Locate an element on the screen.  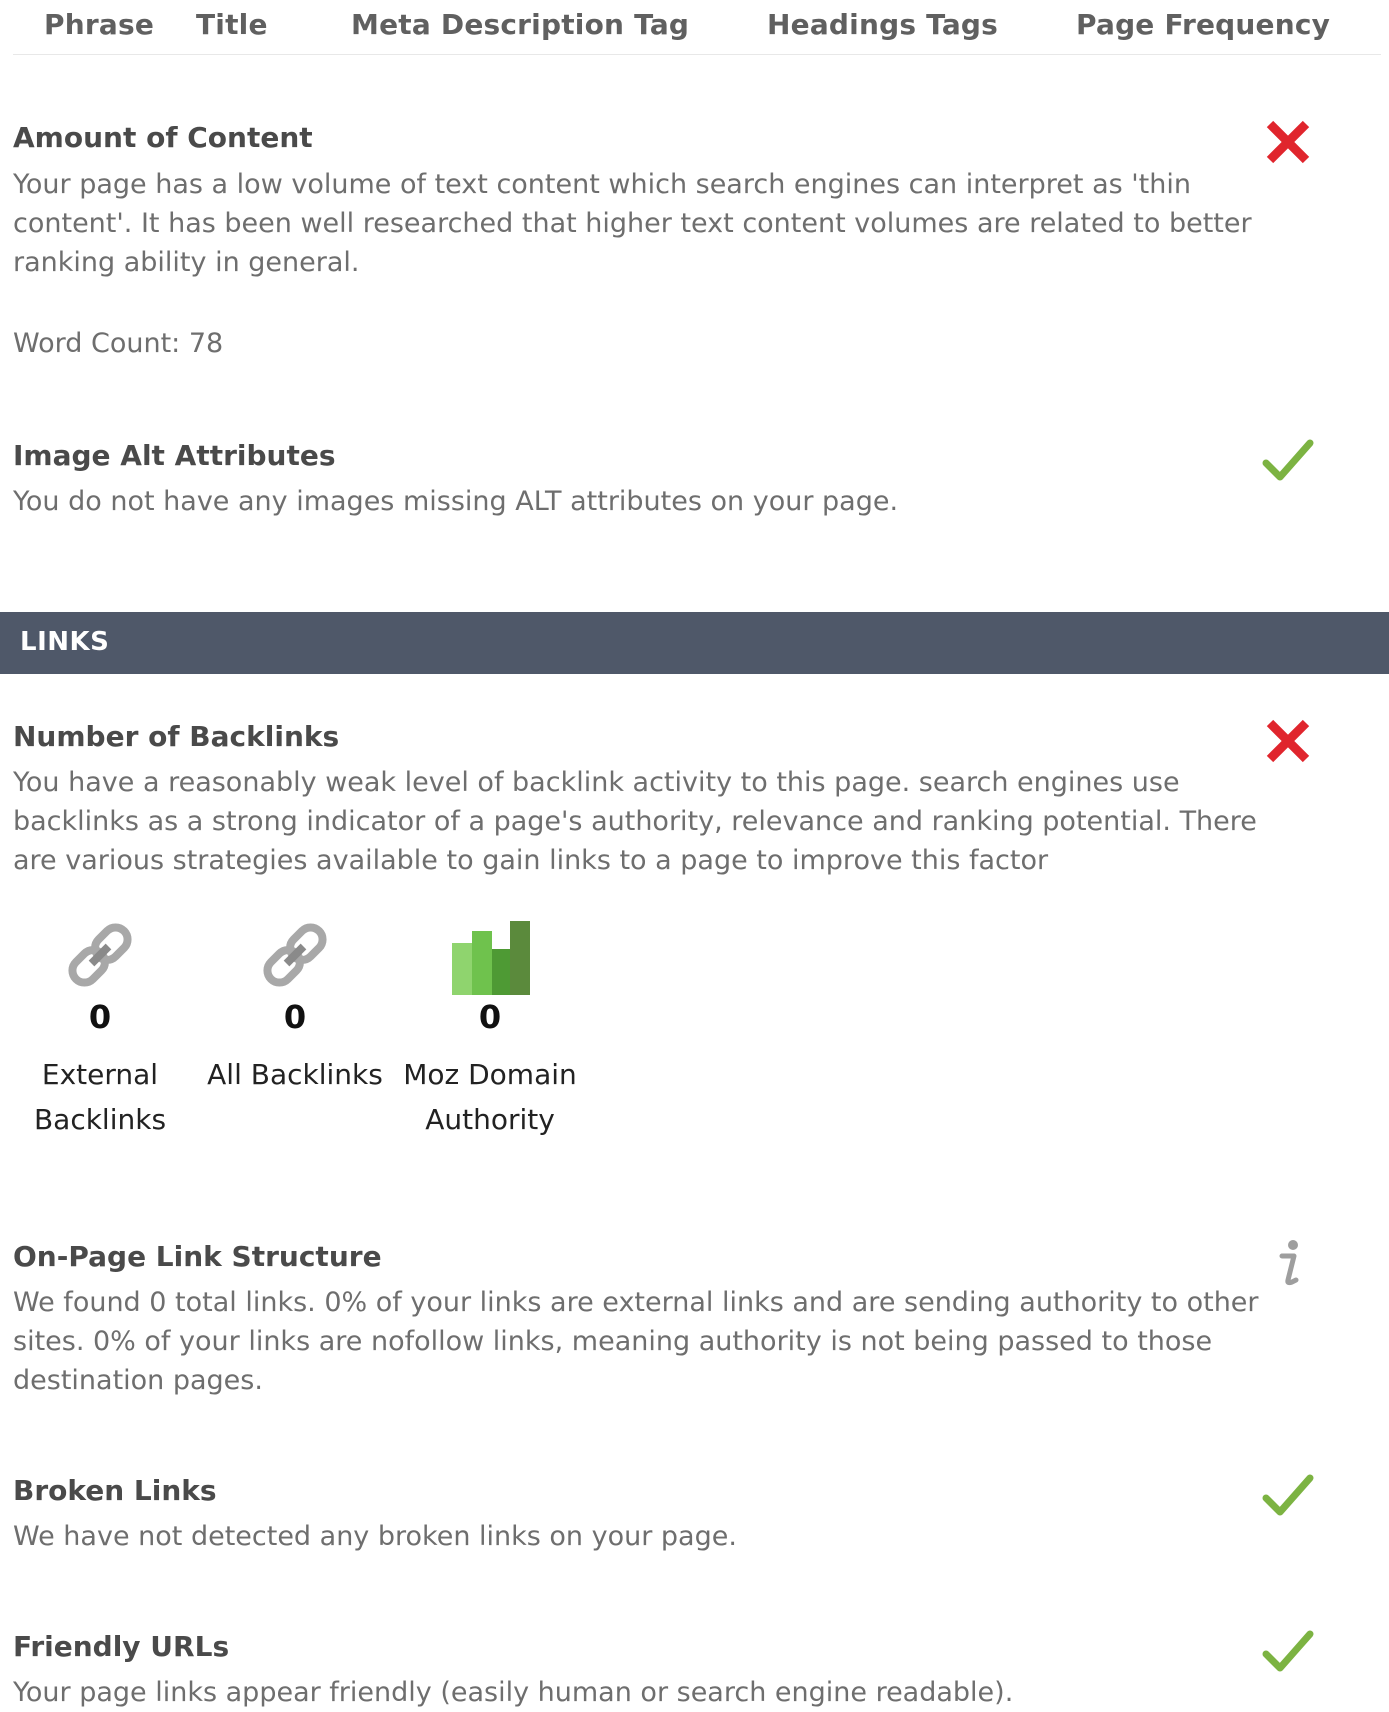
metric-label: Moz Domain Authority is located at coordinates (490, 1097).